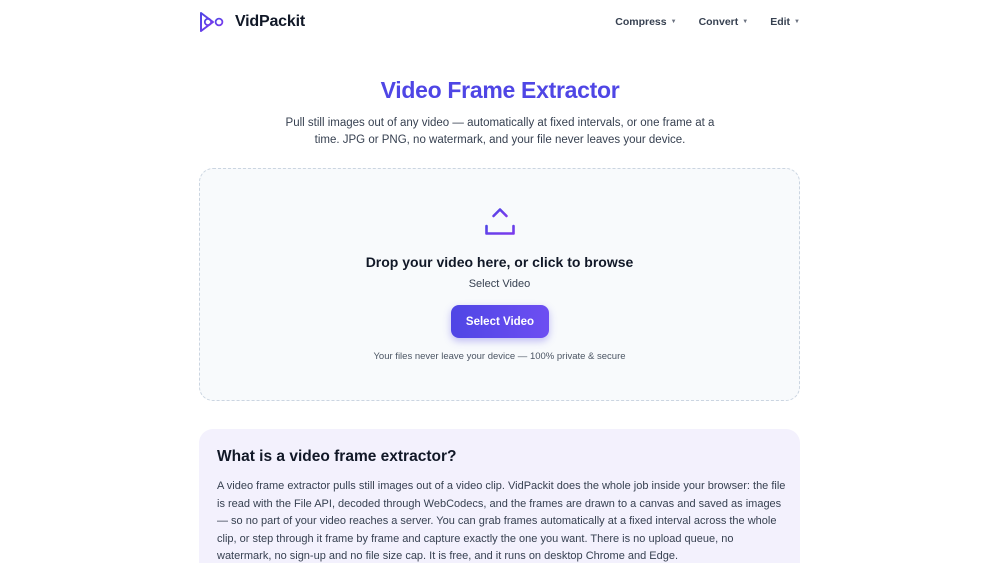 This screenshot has height=563, width=1000. I want to click on nav-item-compress: Compress ▼, so click(645, 22).